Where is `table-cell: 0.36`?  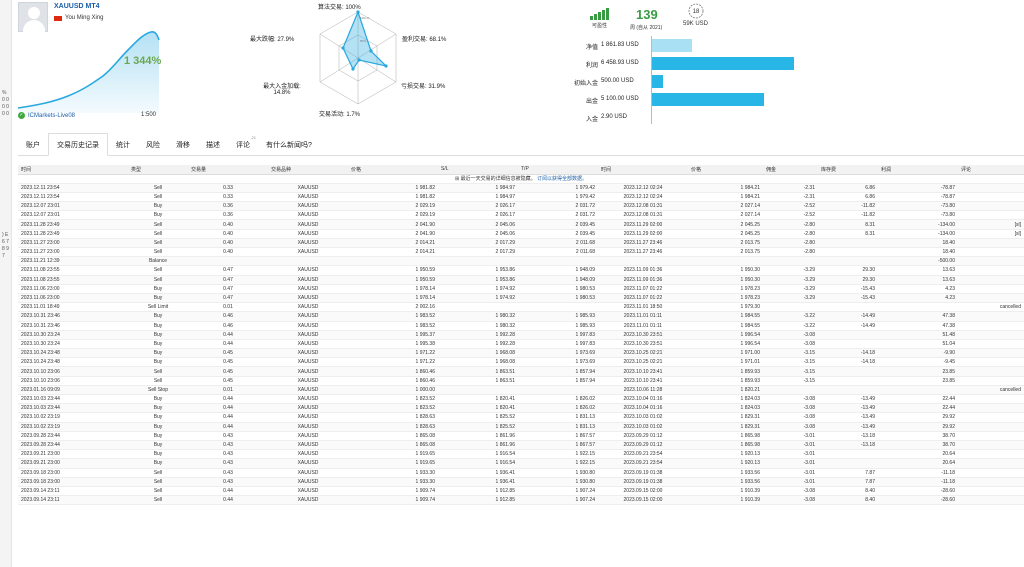
table-cell: 0.36 is located at coordinates (228, 215).